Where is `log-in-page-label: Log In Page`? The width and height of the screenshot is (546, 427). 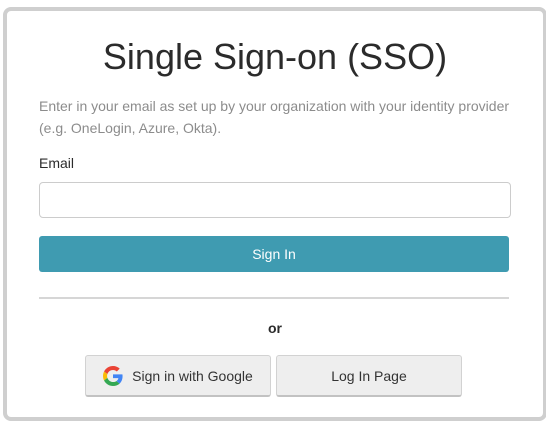
log-in-page-label: Log In Page is located at coordinates (369, 375).